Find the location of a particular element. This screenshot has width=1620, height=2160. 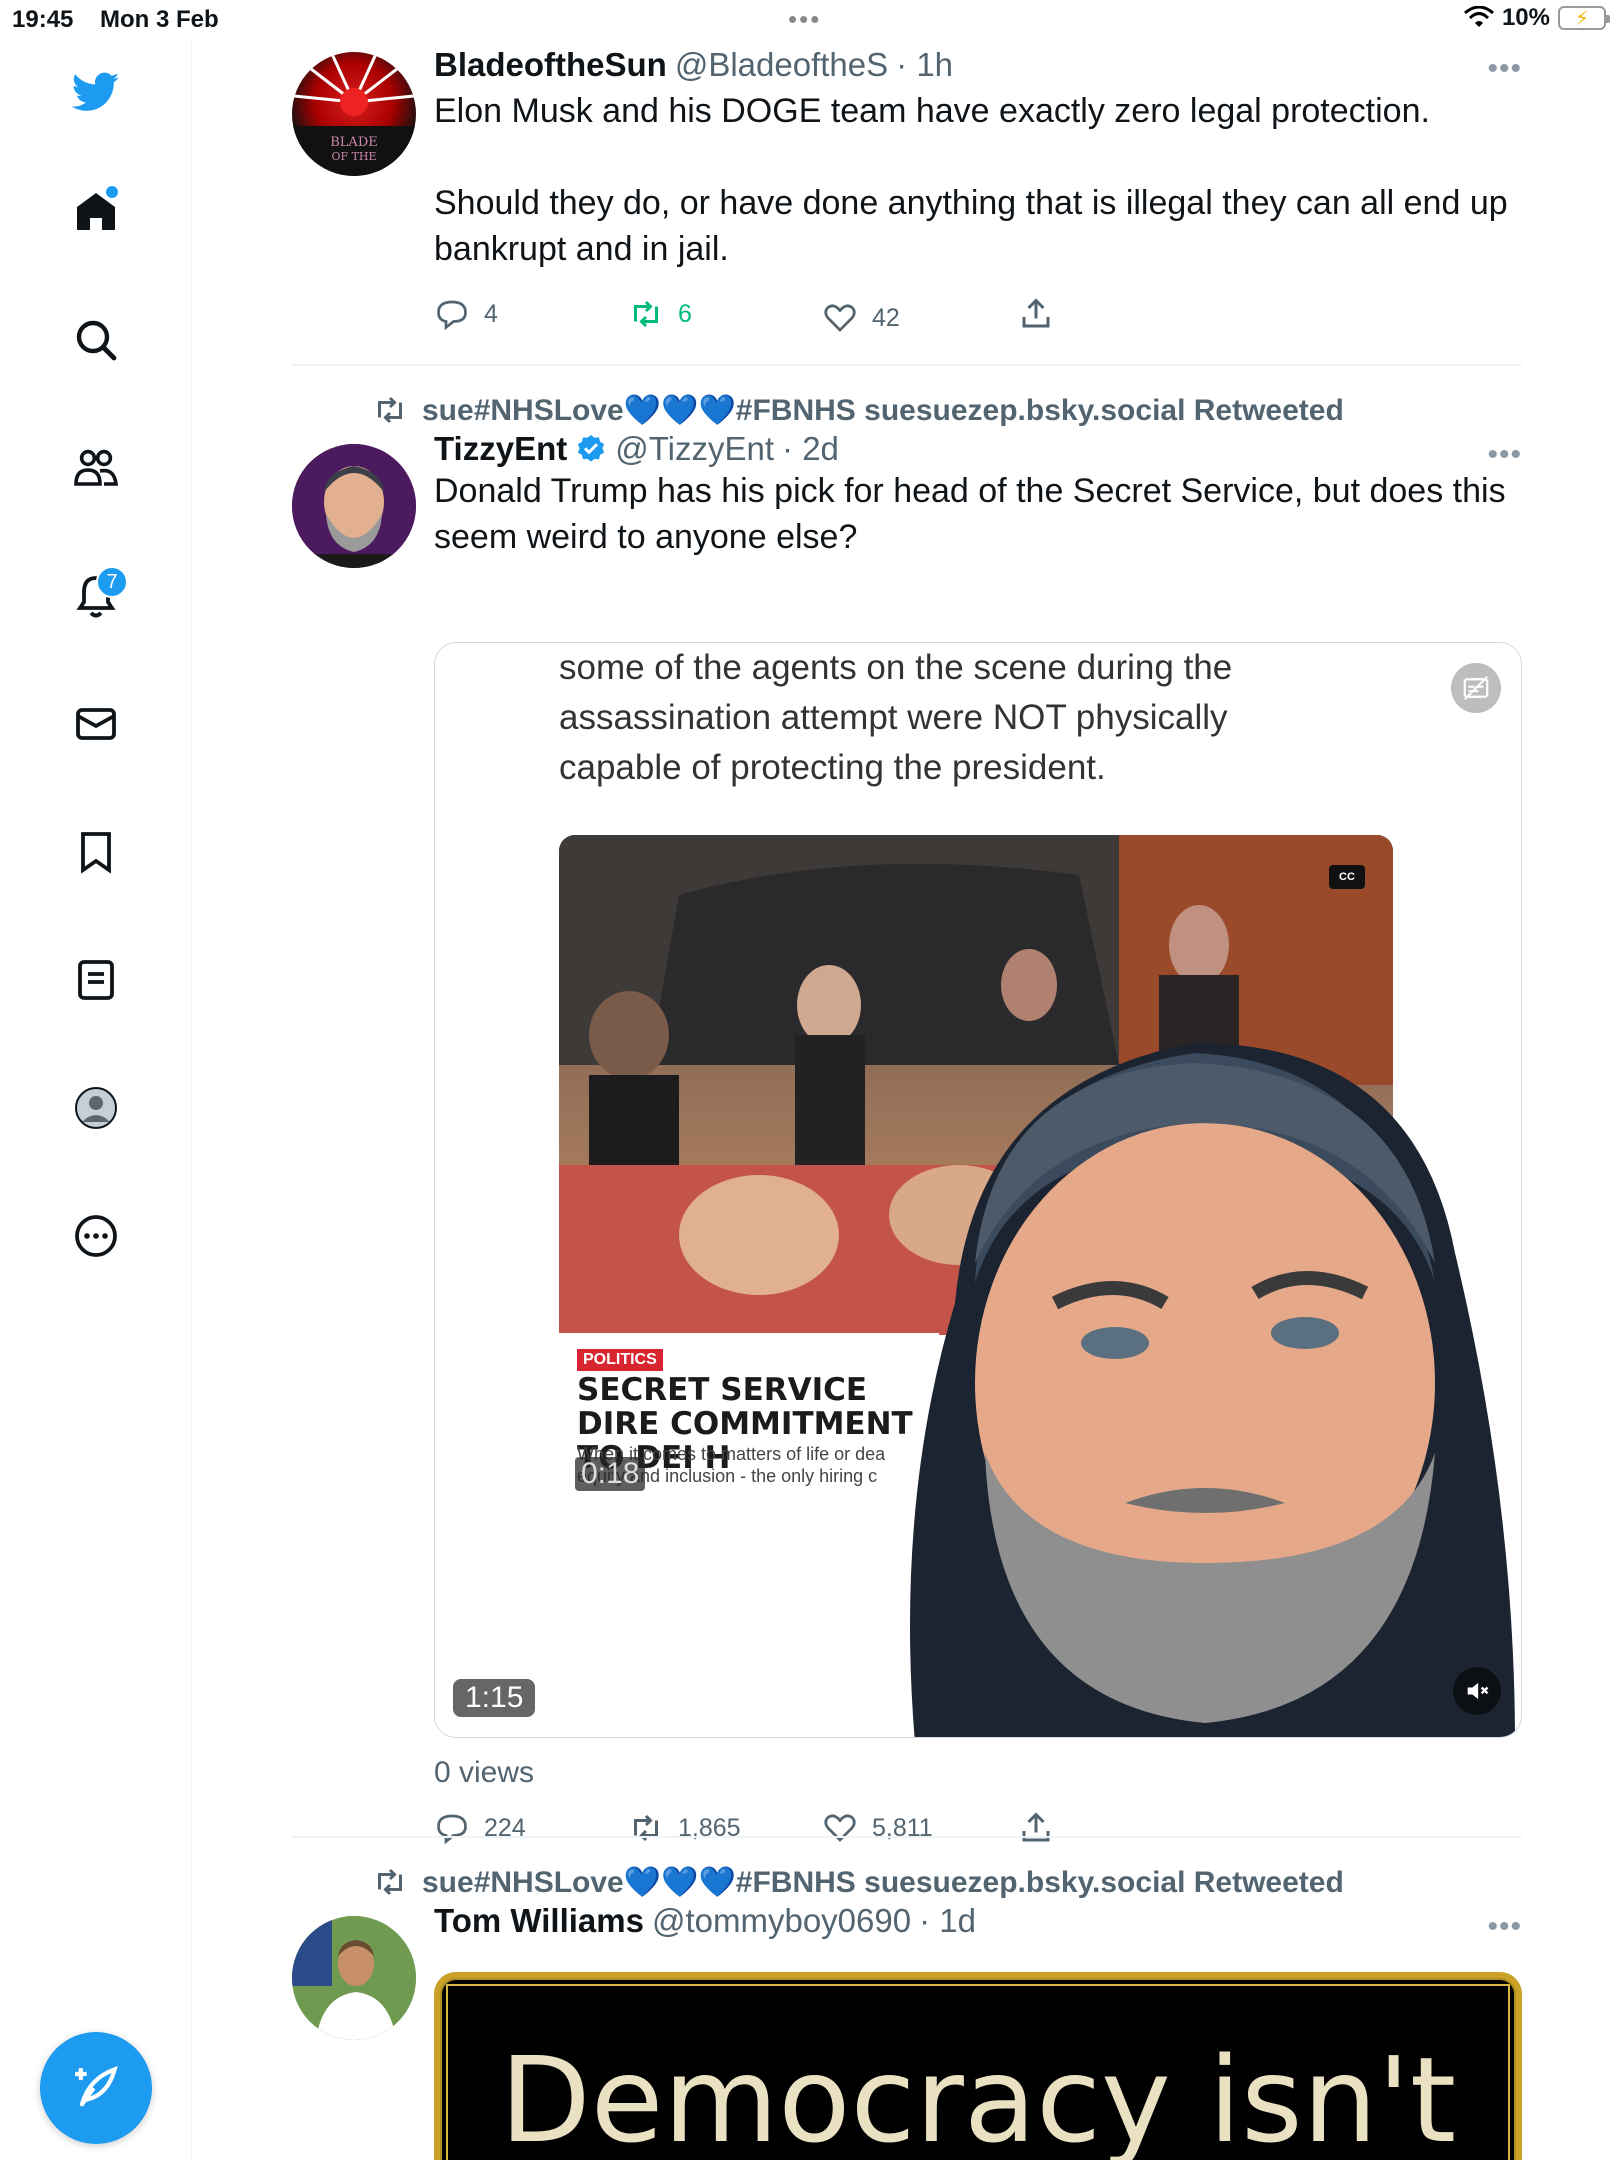

sidebar-nav: 7 is located at coordinates (96, 1100).